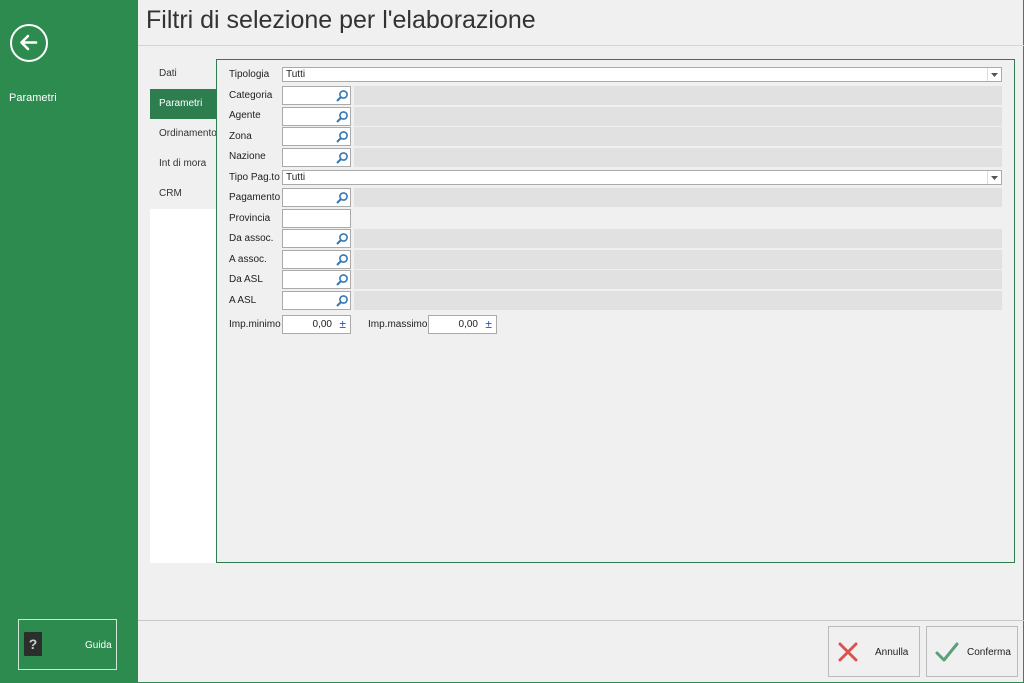  Describe the element at coordinates (316, 136) in the screenshot. I see `zona-input` at that location.